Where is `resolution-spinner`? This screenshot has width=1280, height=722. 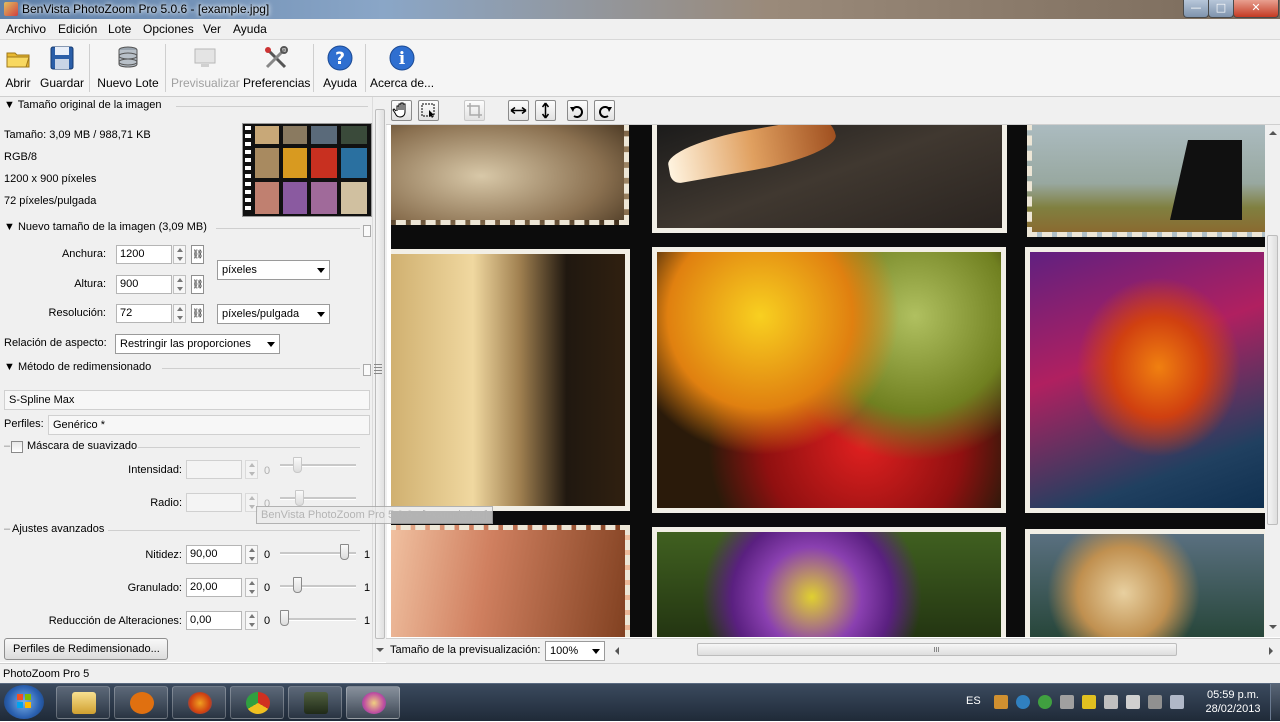
resolution-spinner is located at coordinates (179, 313).